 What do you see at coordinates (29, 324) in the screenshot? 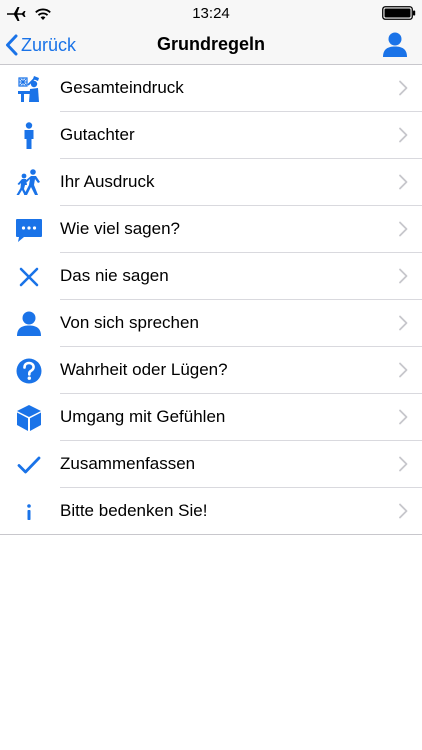
I see `user-icon` at bounding box center [29, 324].